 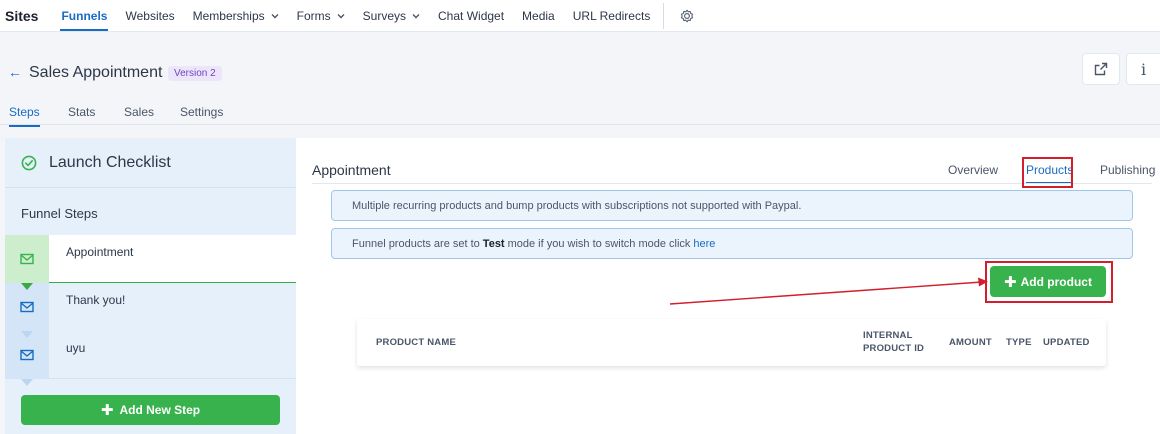 I want to click on add-product-highlight, so click(x=1049, y=282).